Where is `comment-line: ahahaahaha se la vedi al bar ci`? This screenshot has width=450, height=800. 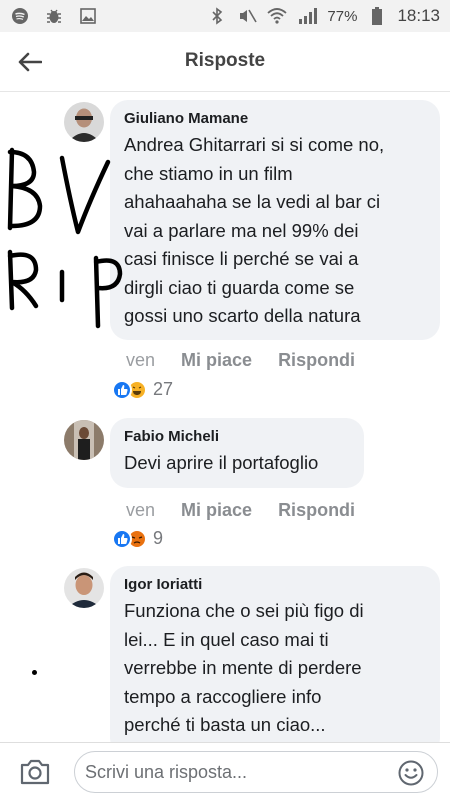
comment-line: ahahaahaha se la vedi al bar ci is located at coordinates (252, 201).